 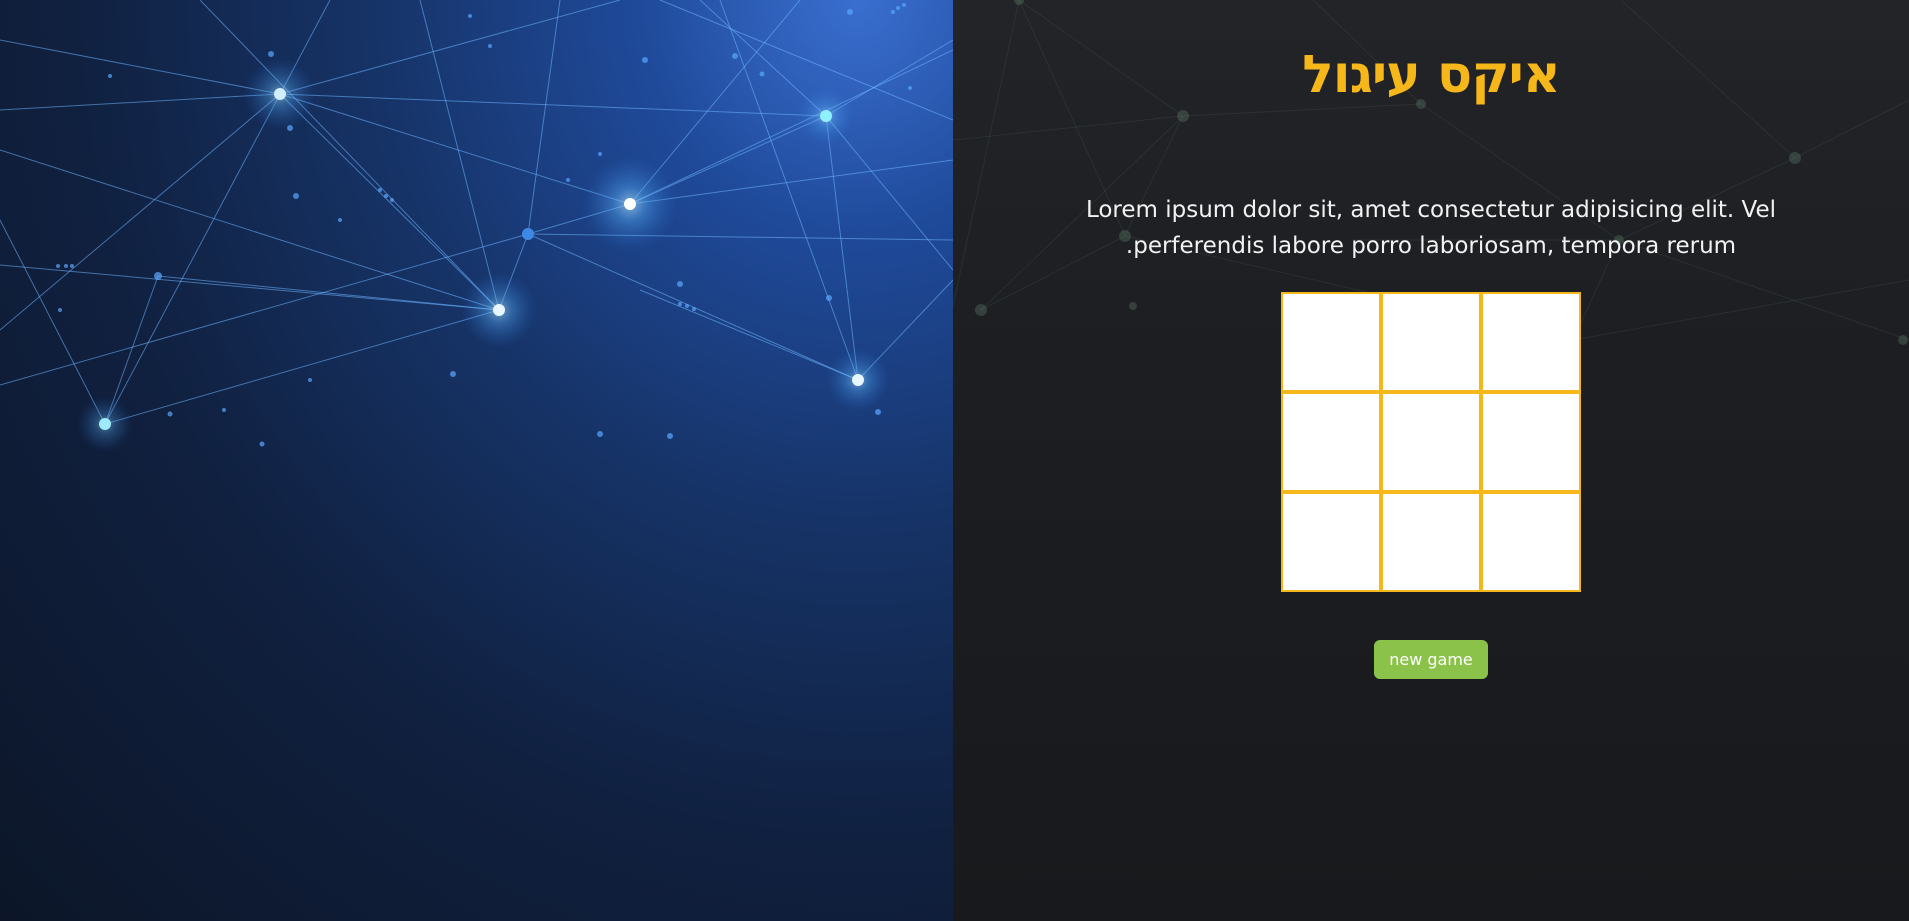 I want to click on tic-tac-toe-board, so click(x=1431, y=442).